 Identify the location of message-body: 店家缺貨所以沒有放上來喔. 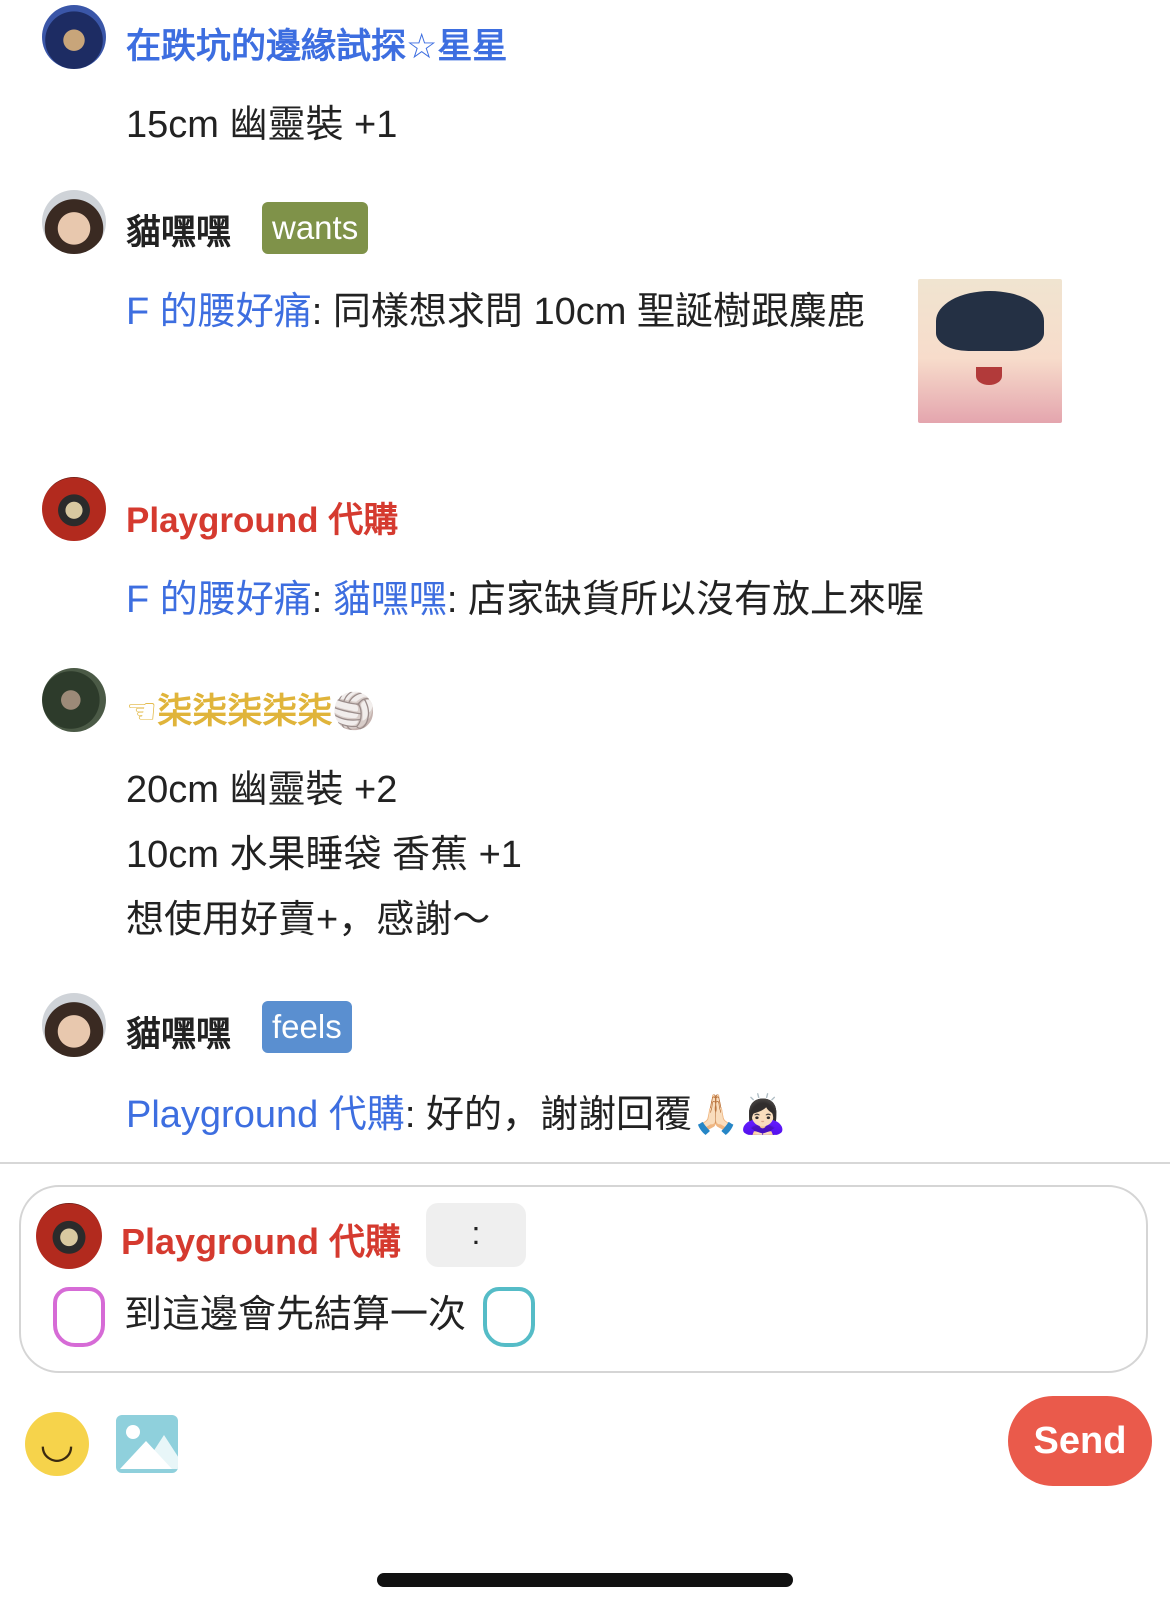
(696, 600).